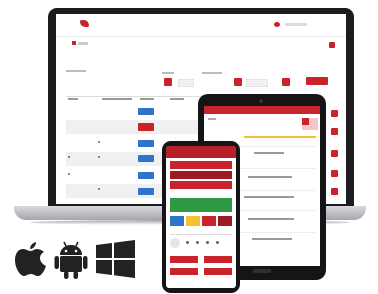 Image resolution: width=378 pixels, height=294 pixels. I want to click on user-icon, so click(277, 24).